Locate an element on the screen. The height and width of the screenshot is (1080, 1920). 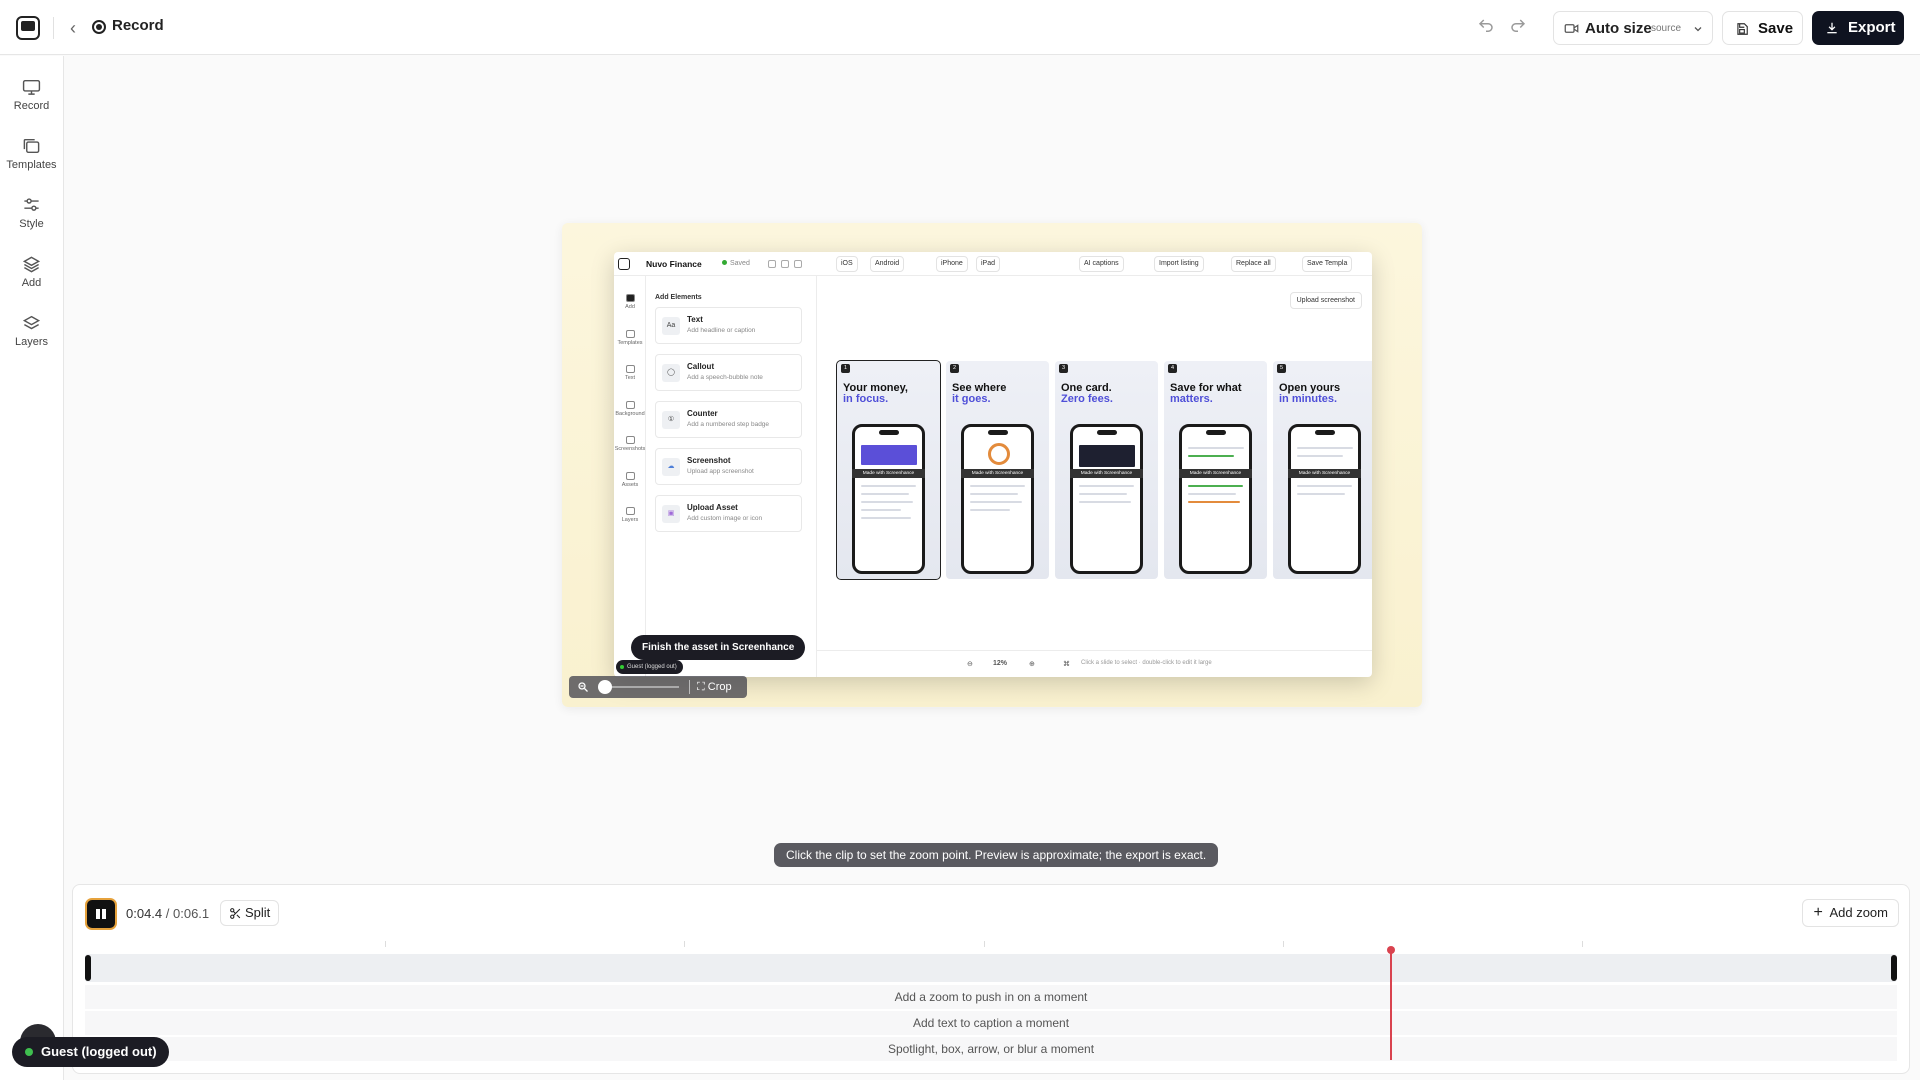
sliders-icon is located at coordinates (31, 204).